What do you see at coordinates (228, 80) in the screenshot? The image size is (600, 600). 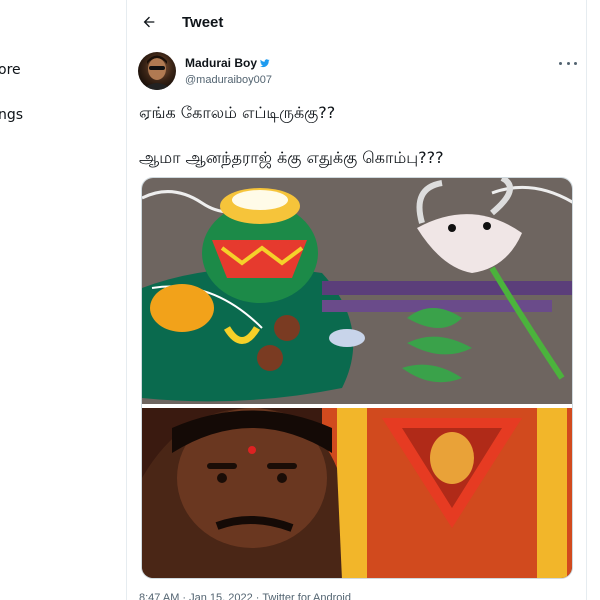 I see `author-handle: @maduraiboy007` at bounding box center [228, 80].